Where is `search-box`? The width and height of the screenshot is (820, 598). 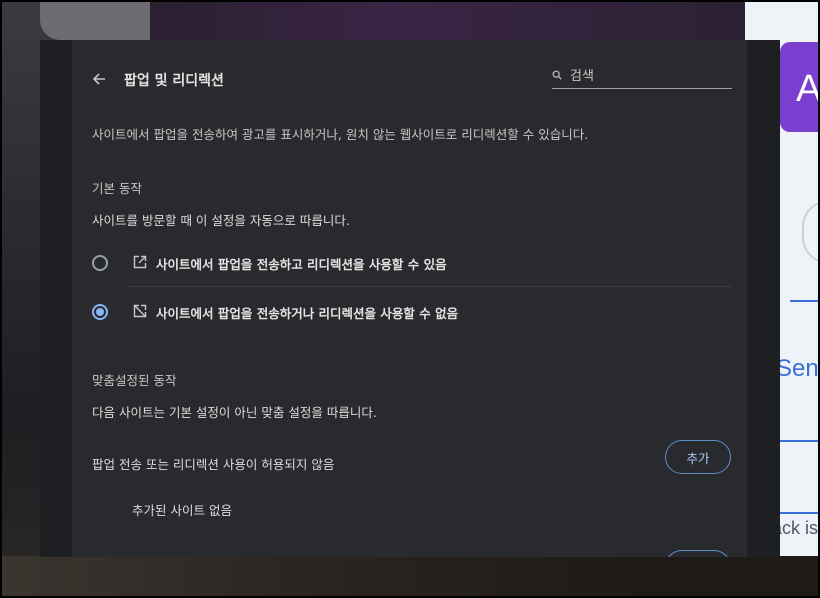
search-box is located at coordinates (642, 77).